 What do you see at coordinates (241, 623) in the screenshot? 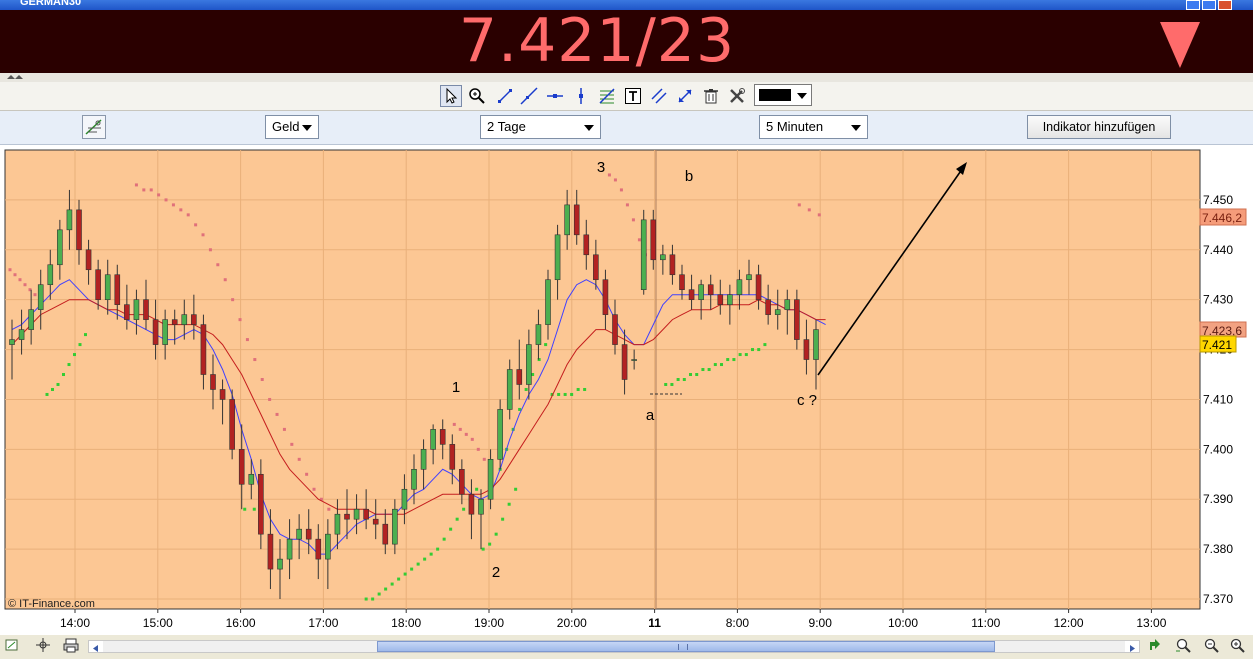
I see `x-tick-label: 16:00` at bounding box center [241, 623].